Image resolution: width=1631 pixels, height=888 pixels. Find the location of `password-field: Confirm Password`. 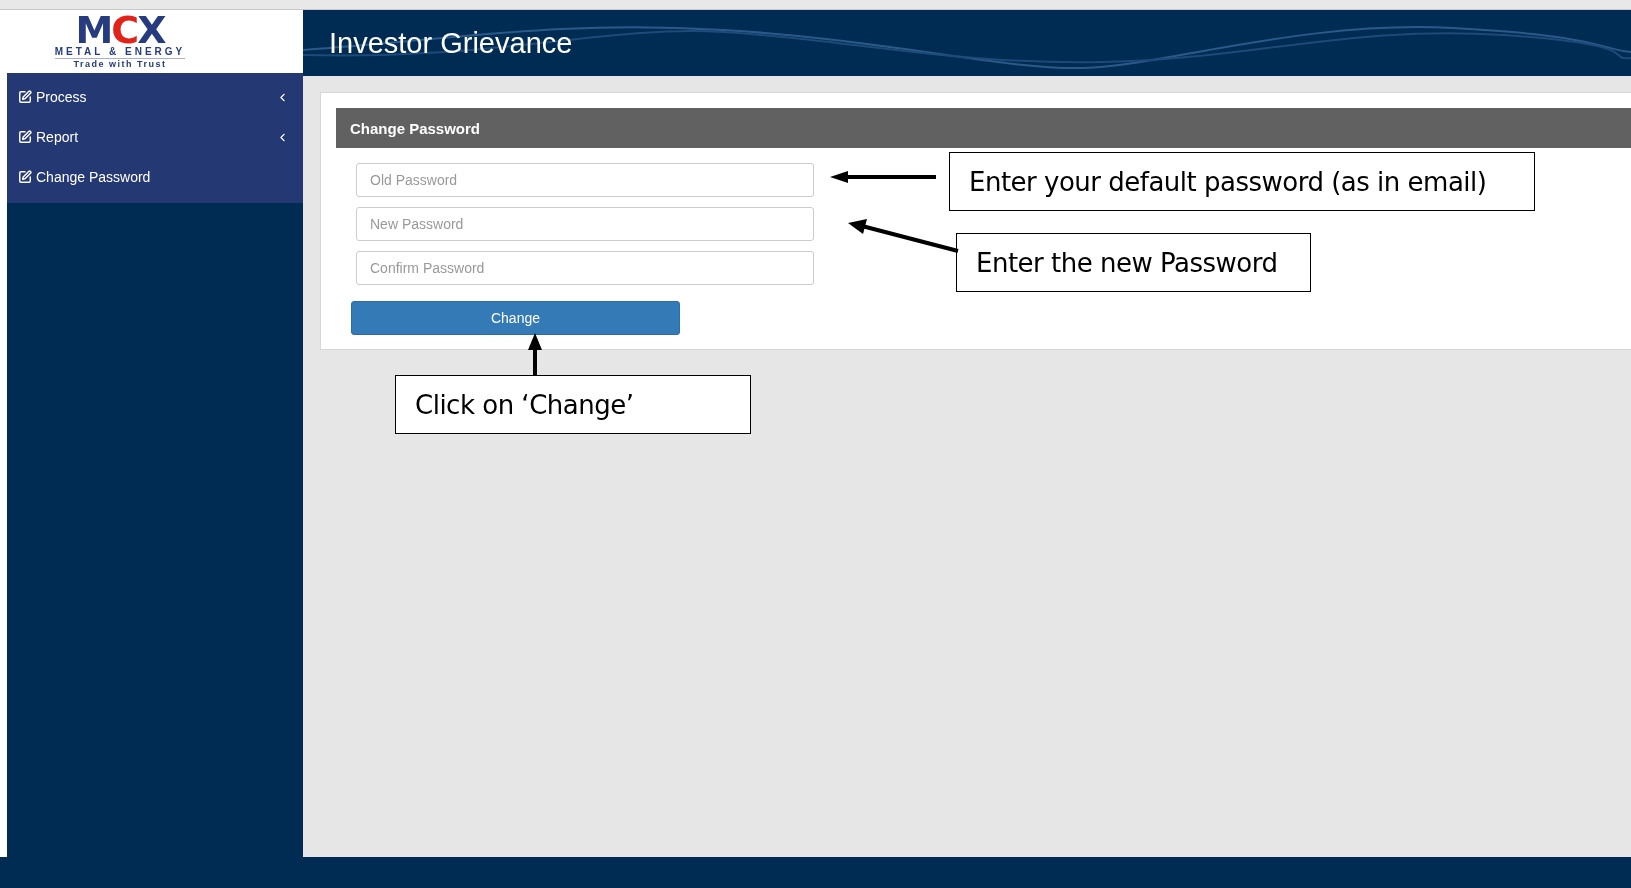

password-field: Confirm Password is located at coordinates (585, 268).